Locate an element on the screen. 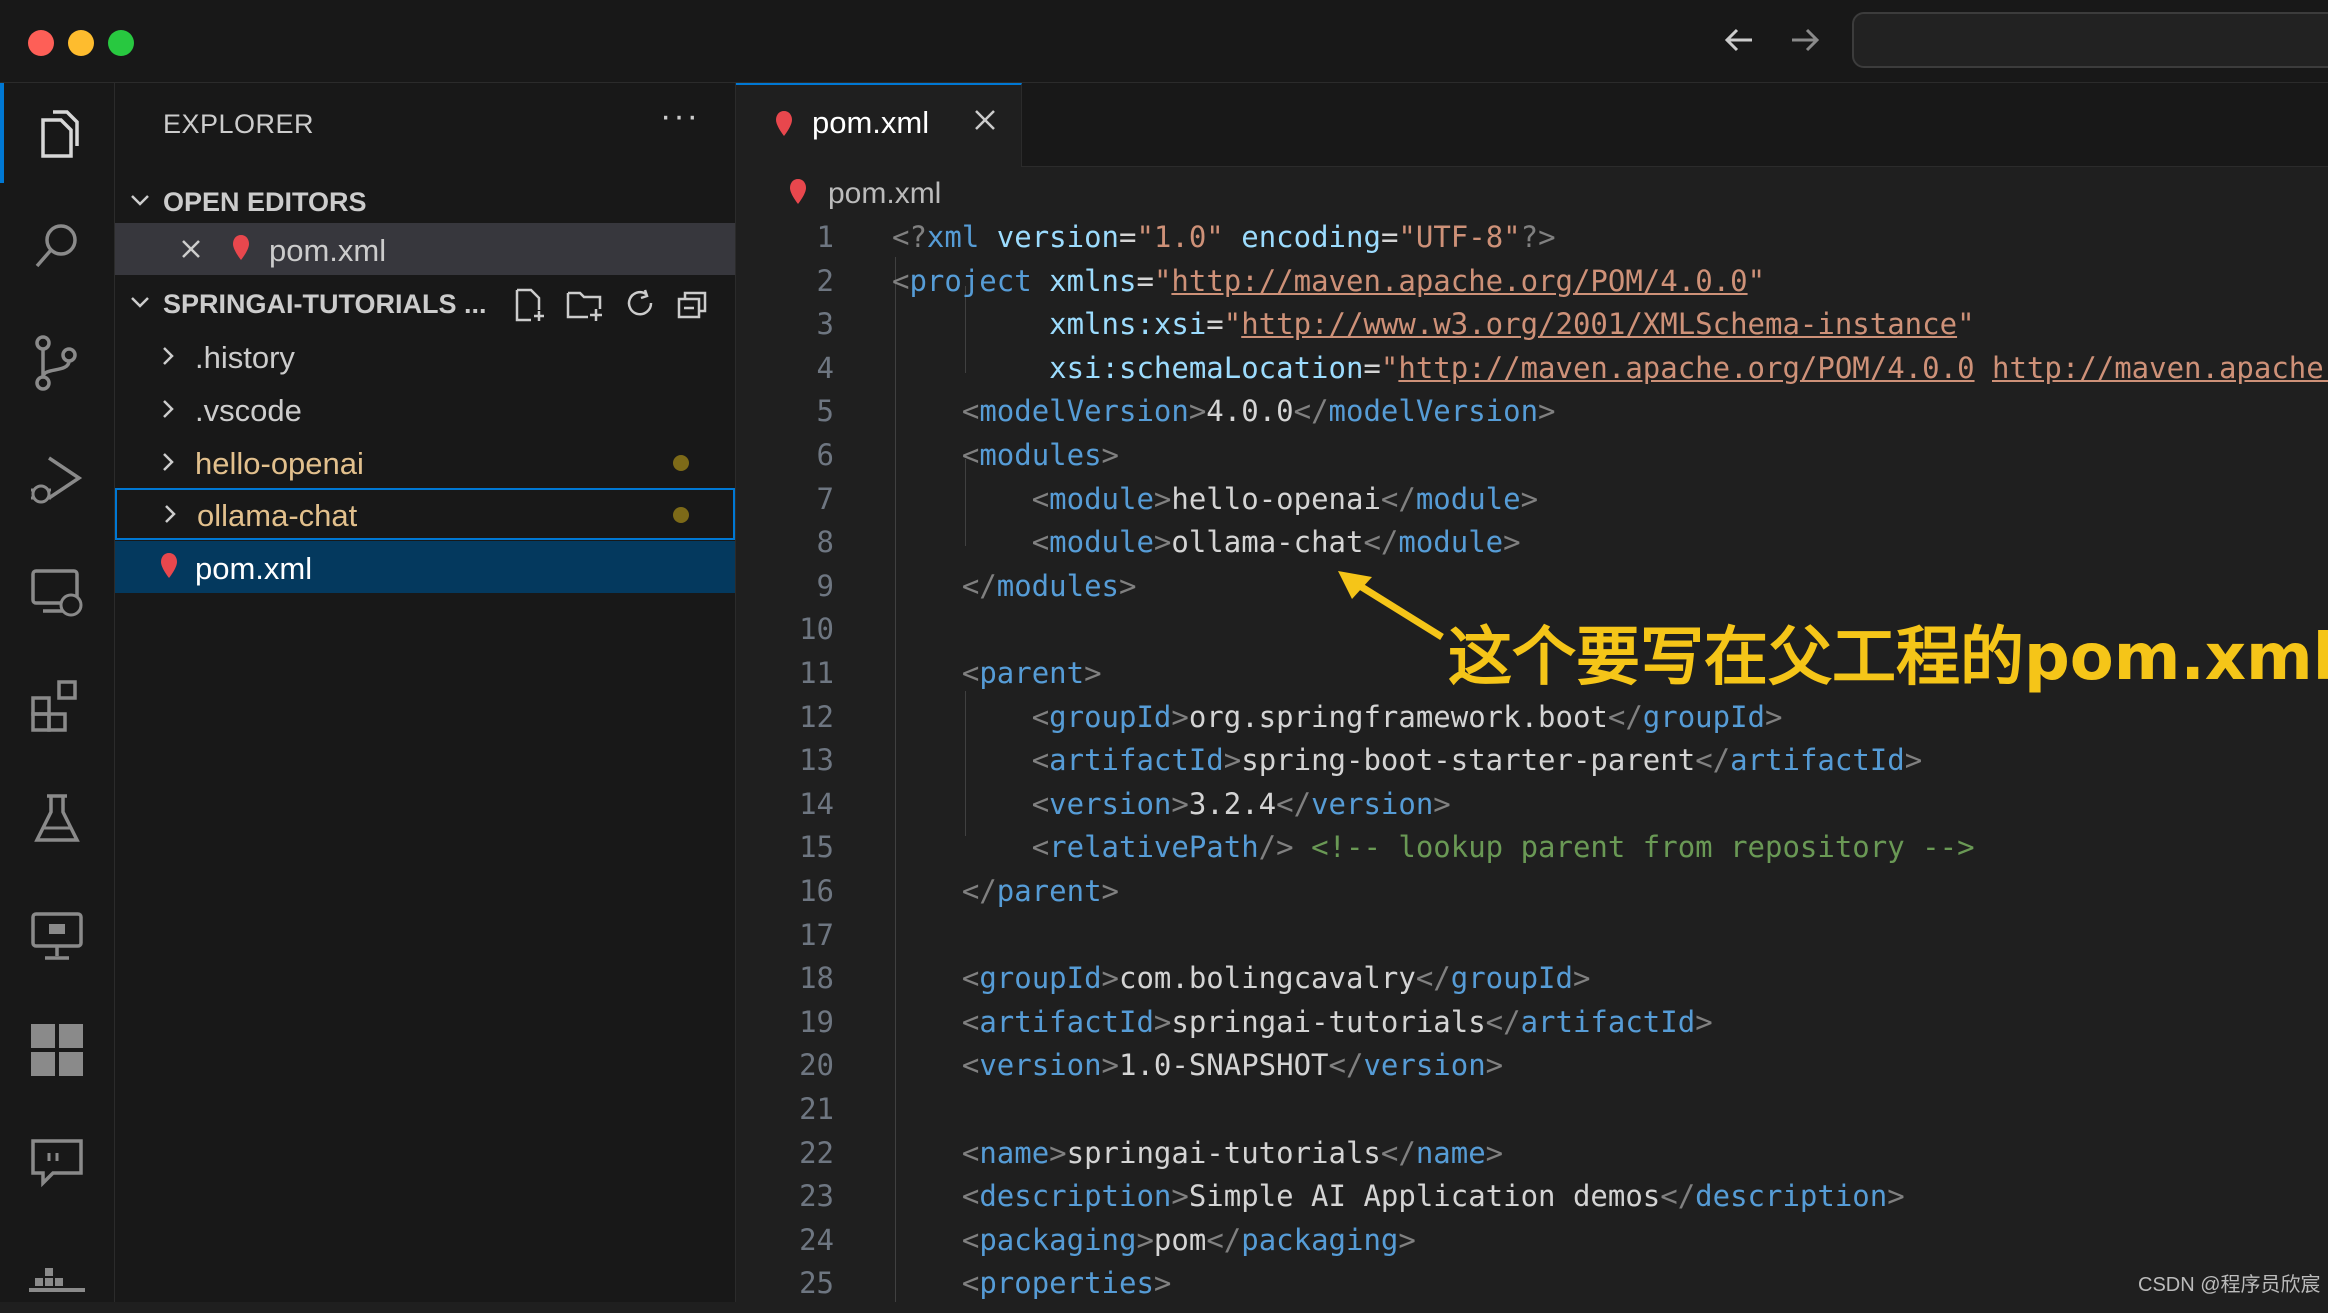 The image size is (2328, 1313). line-number: 17 is located at coordinates (816, 935).